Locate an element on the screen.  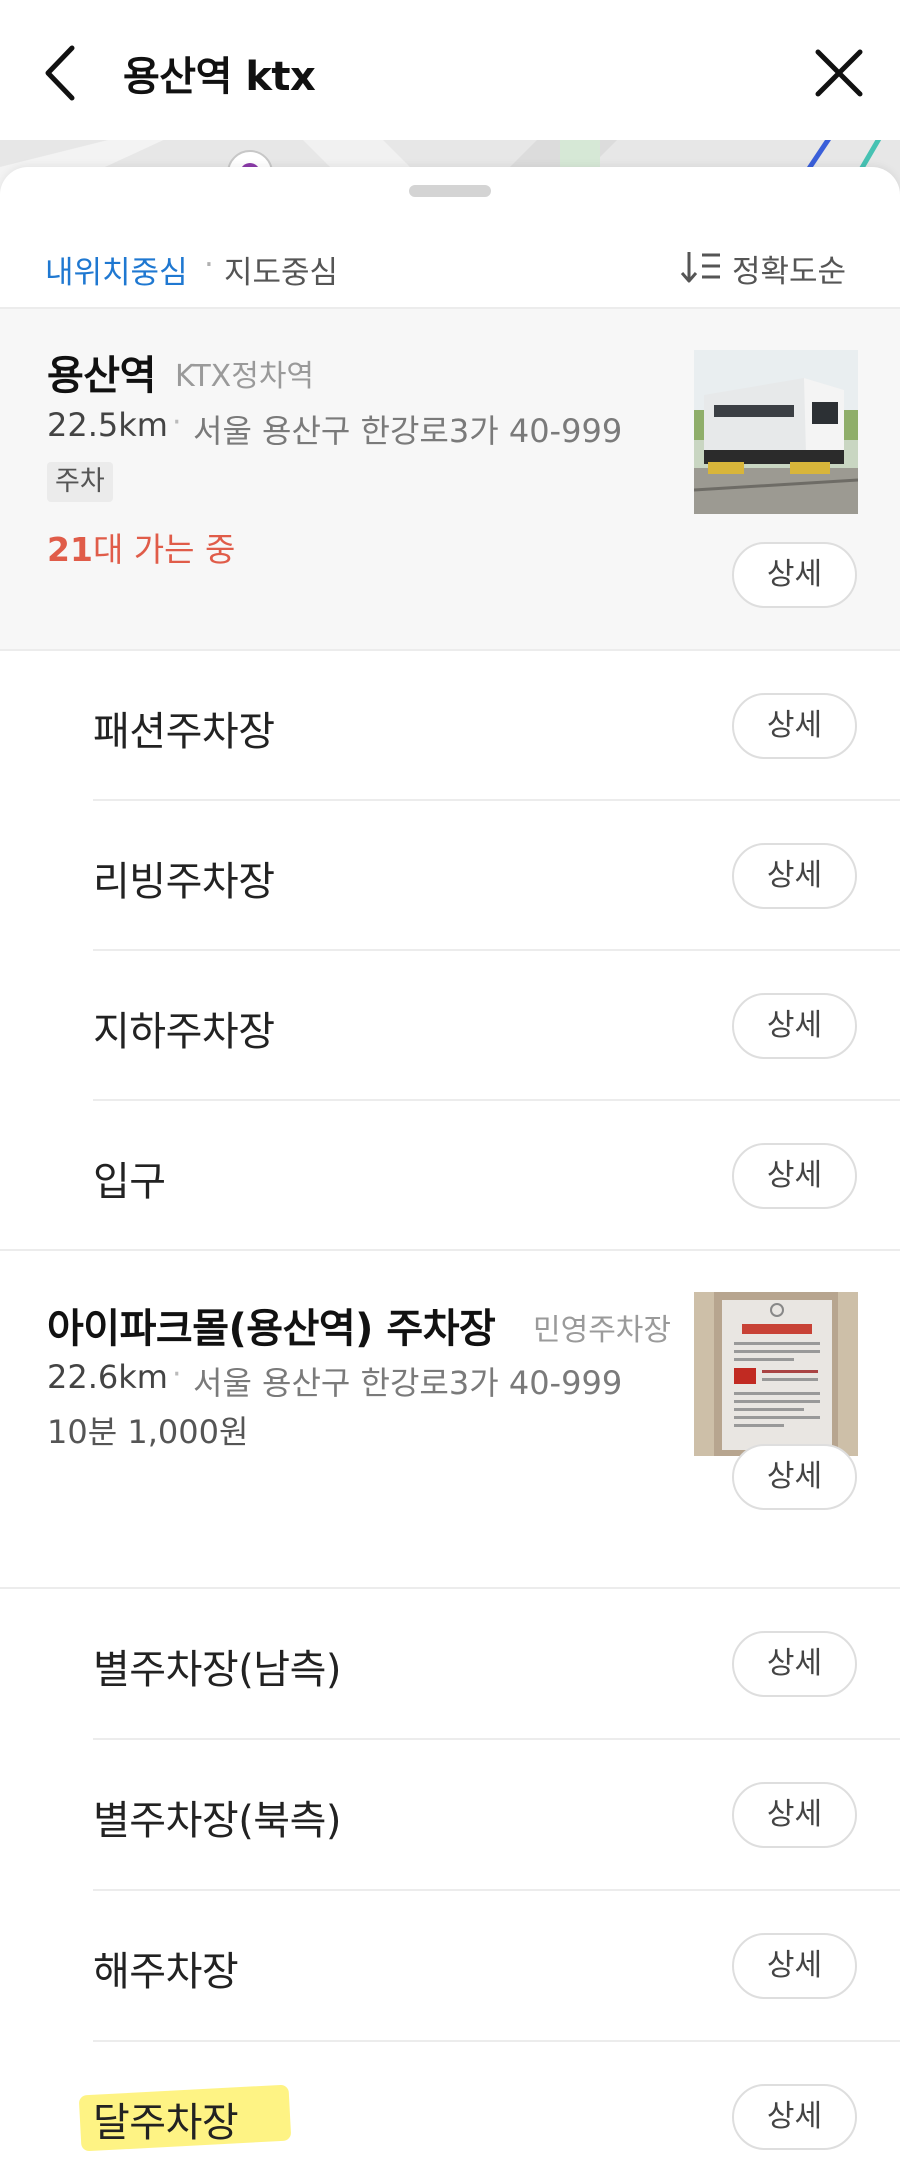
parking-tag: 주차 is located at coordinates (80, 482).